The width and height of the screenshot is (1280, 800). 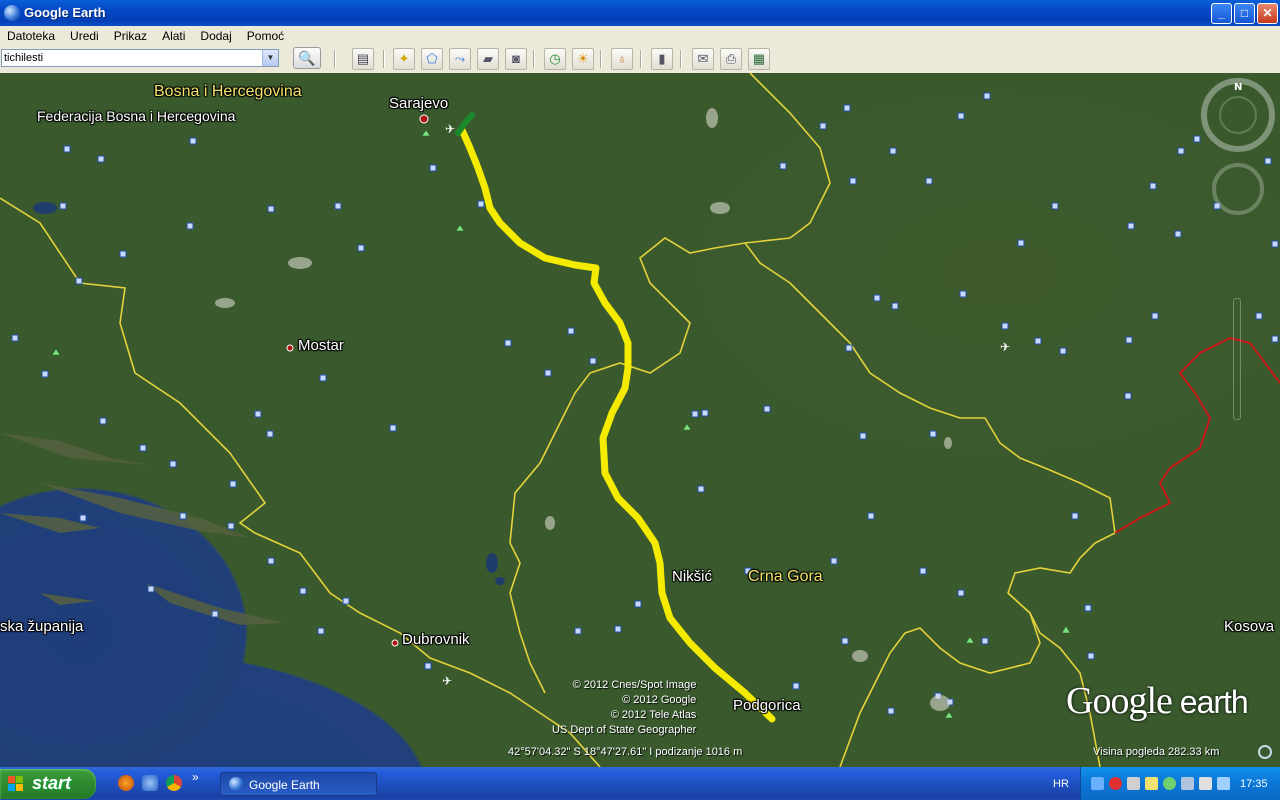 I want to click on view-in-maps-button: ▦, so click(x=759, y=59).